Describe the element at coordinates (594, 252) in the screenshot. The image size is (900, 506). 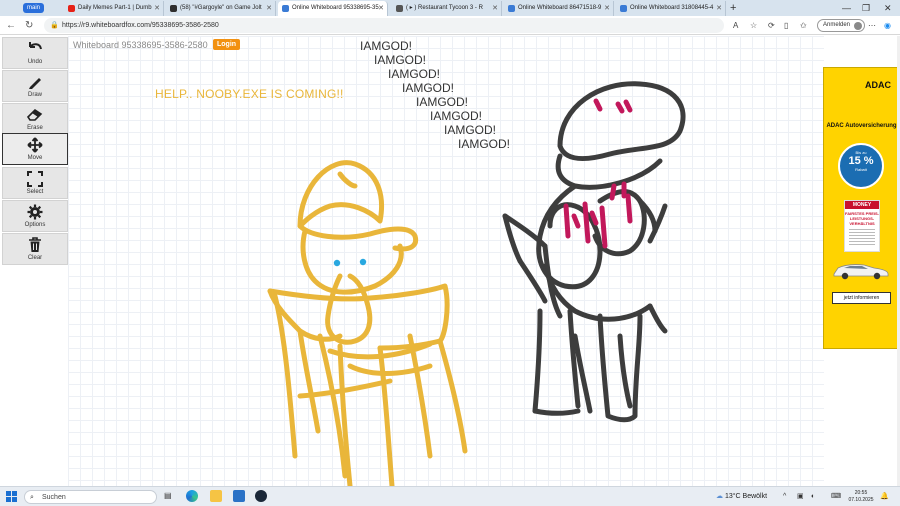
I see `dark-character-drawing` at that location.